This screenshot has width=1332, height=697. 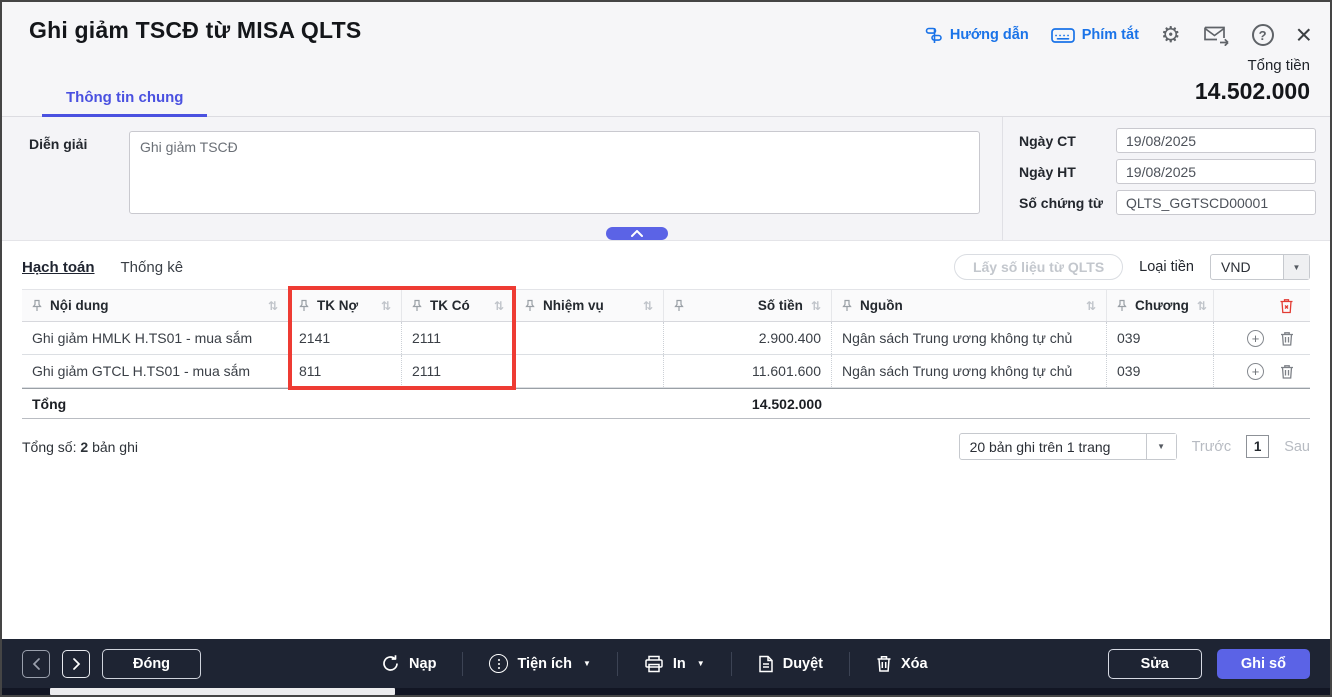 What do you see at coordinates (58, 267) in the screenshot?
I see `tab-accounting: Hạch toán` at bounding box center [58, 267].